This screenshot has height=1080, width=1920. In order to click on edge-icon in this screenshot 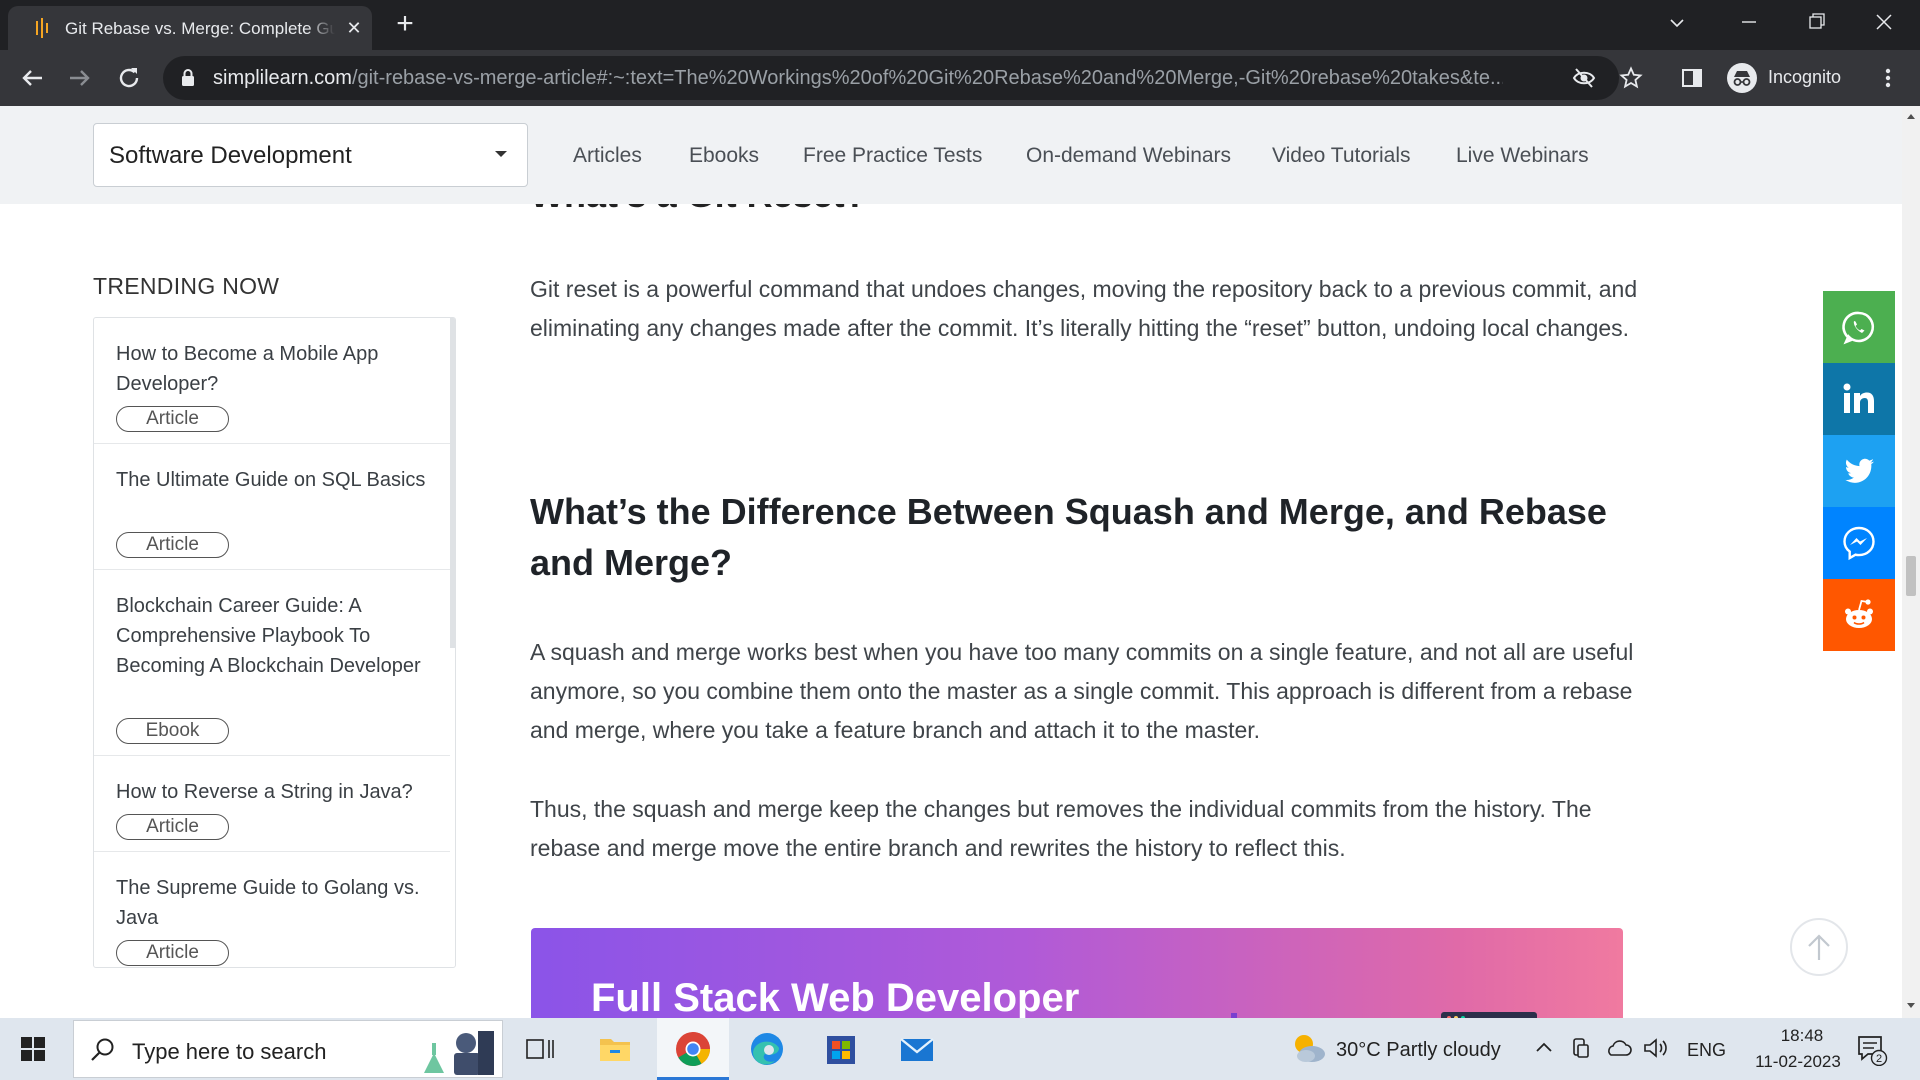, I will do `click(767, 1049)`.